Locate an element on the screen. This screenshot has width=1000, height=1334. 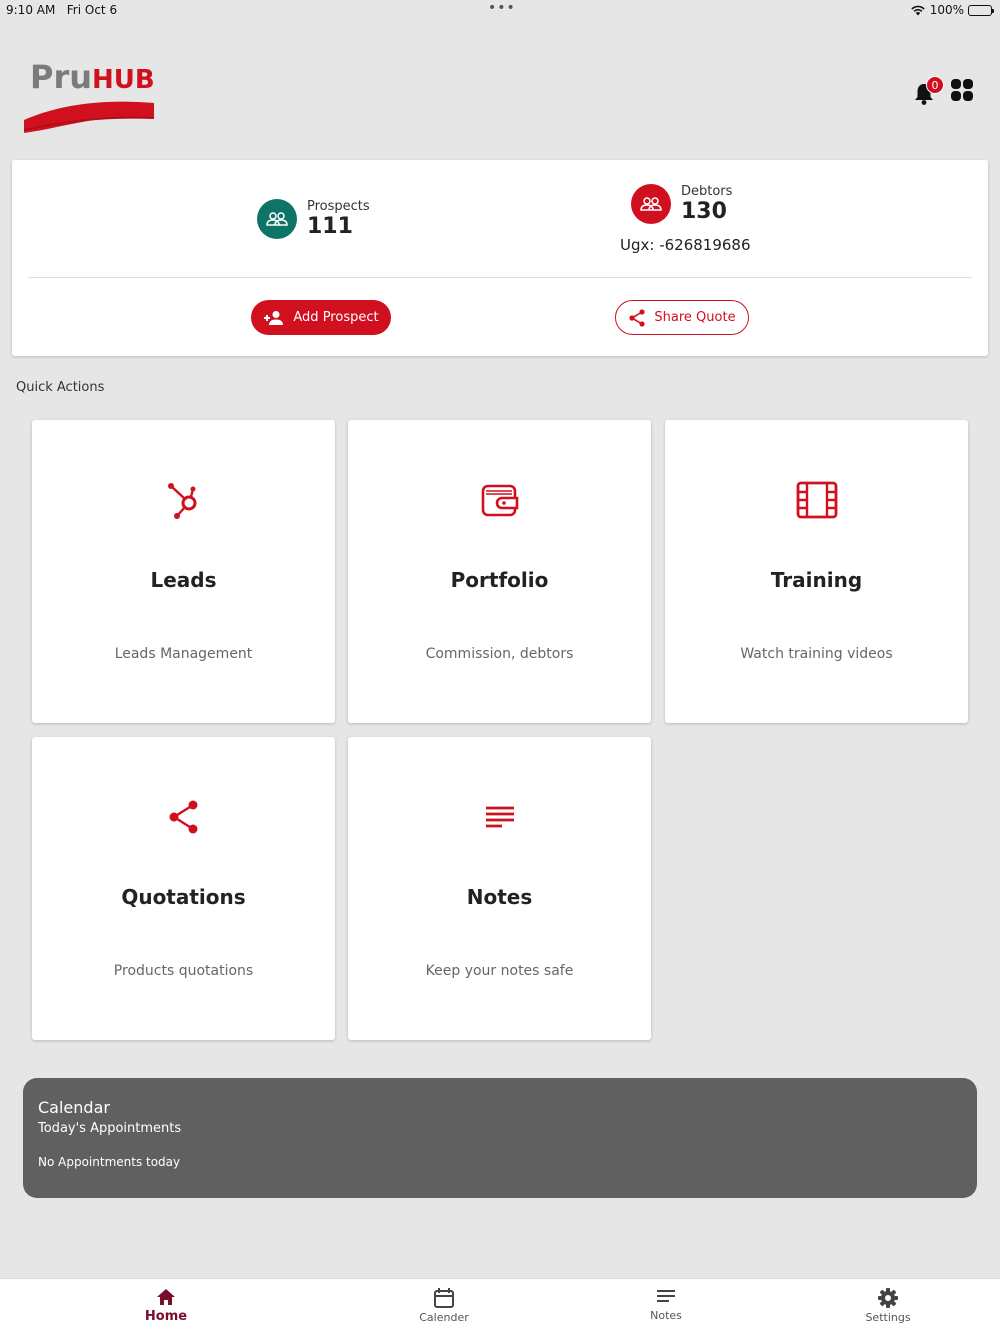
portfolio-tile: Portfolio Commission, debtors is located at coordinates (499, 571).